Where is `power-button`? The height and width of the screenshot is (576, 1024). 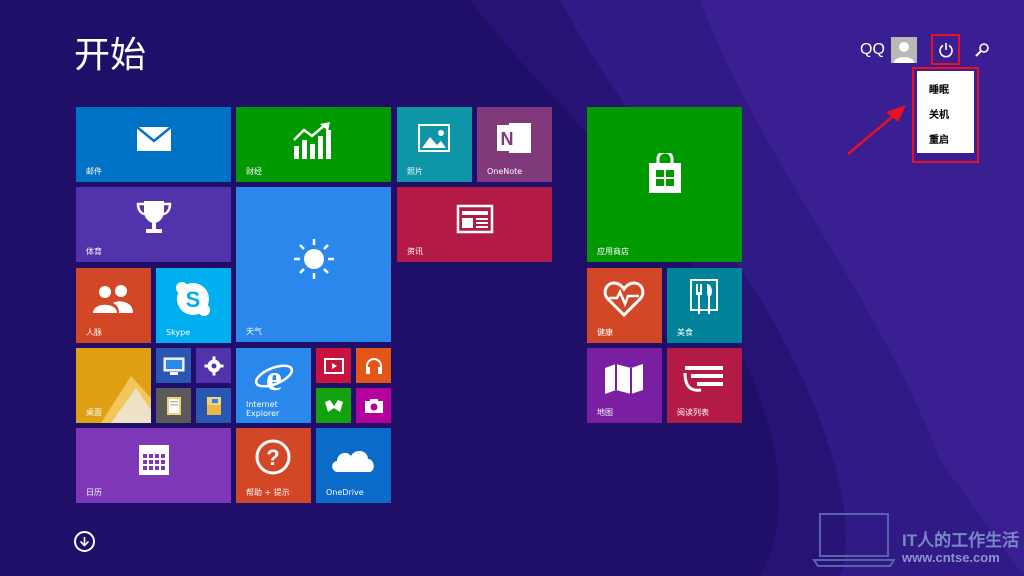 power-button is located at coordinates (945, 49).